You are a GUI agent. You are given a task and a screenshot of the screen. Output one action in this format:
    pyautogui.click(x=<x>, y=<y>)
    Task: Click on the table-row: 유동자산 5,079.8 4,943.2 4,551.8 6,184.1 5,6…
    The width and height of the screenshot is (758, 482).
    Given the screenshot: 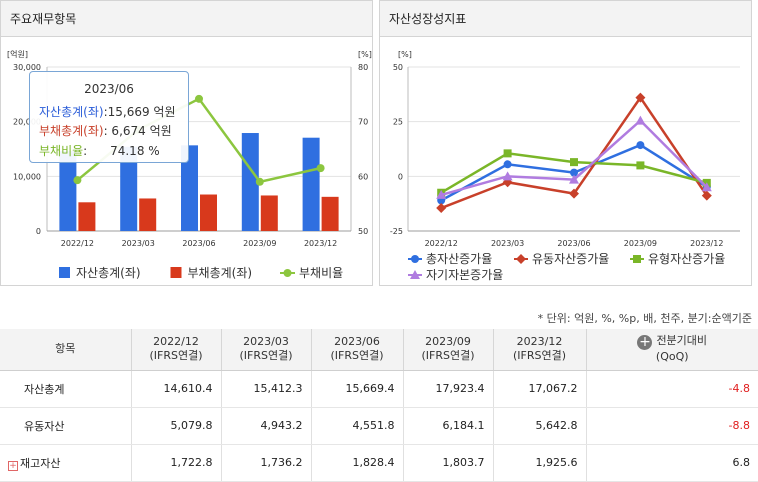 What is the action you would take?
    pyautogui.click(x=379, y=426)
    